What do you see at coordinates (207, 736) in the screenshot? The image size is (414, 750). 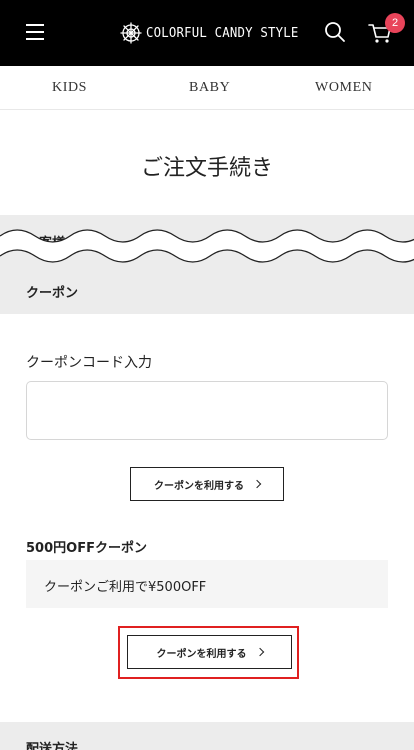 I see `delivery-section-header: 配送方法` at bounding box center [207, 736].